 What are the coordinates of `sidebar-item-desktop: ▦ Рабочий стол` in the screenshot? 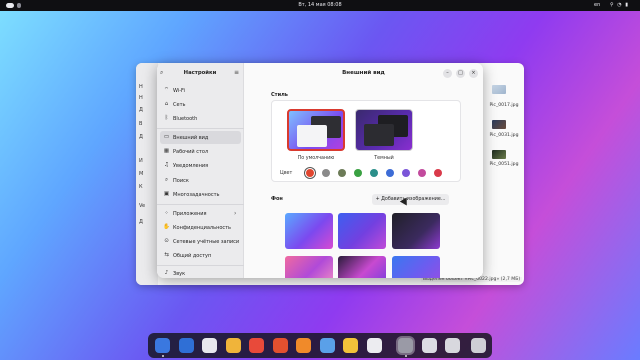 It's located at (200, 151).